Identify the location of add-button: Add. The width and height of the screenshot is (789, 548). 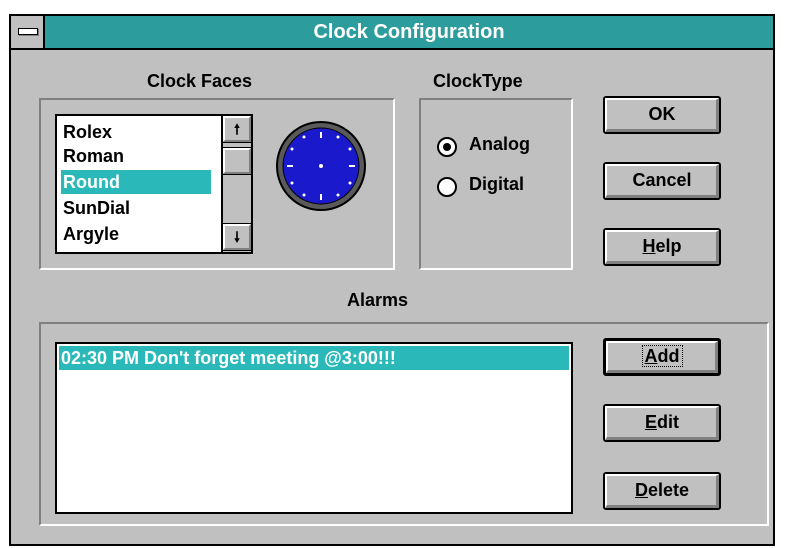
(662, 357).